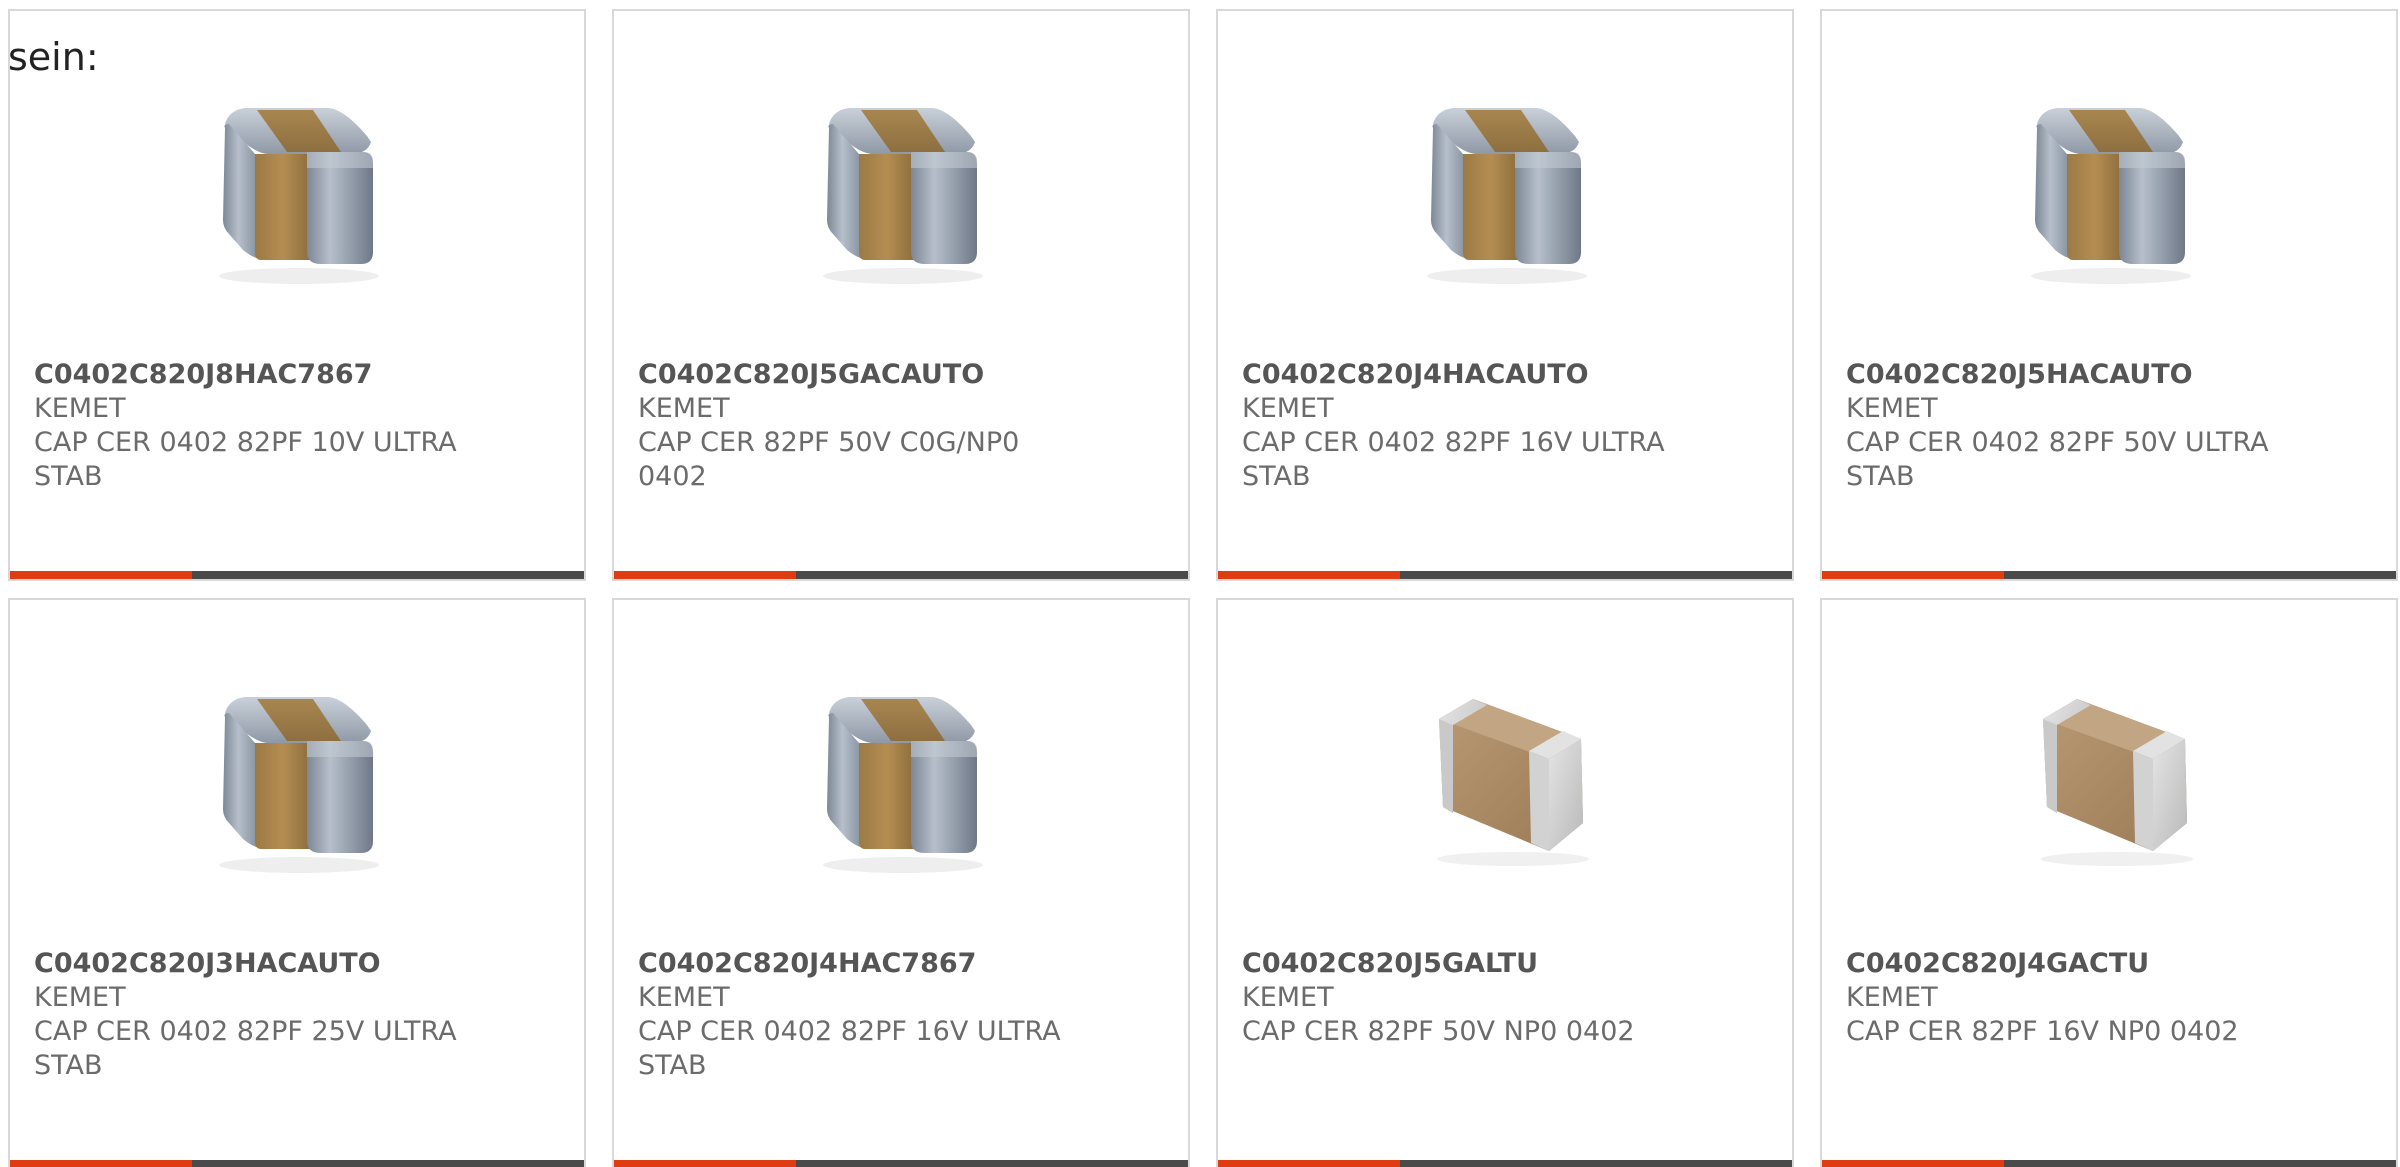 The height and width of the screenshot is (1167, 2400). I want to click on product-part-number: C0402C820J5GALTU, so click(1467, 964).